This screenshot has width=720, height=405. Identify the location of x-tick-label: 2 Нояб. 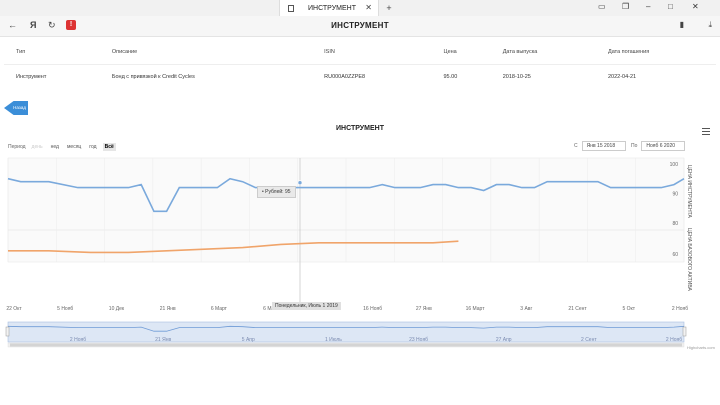
(680, 309).